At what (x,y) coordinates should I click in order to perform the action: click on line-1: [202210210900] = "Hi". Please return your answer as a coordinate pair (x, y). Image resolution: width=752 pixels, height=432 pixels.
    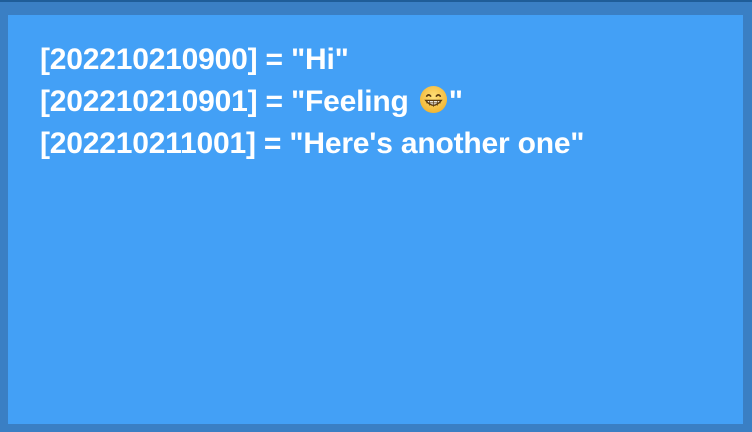
    Looking at the image, I should click on (312, 60).